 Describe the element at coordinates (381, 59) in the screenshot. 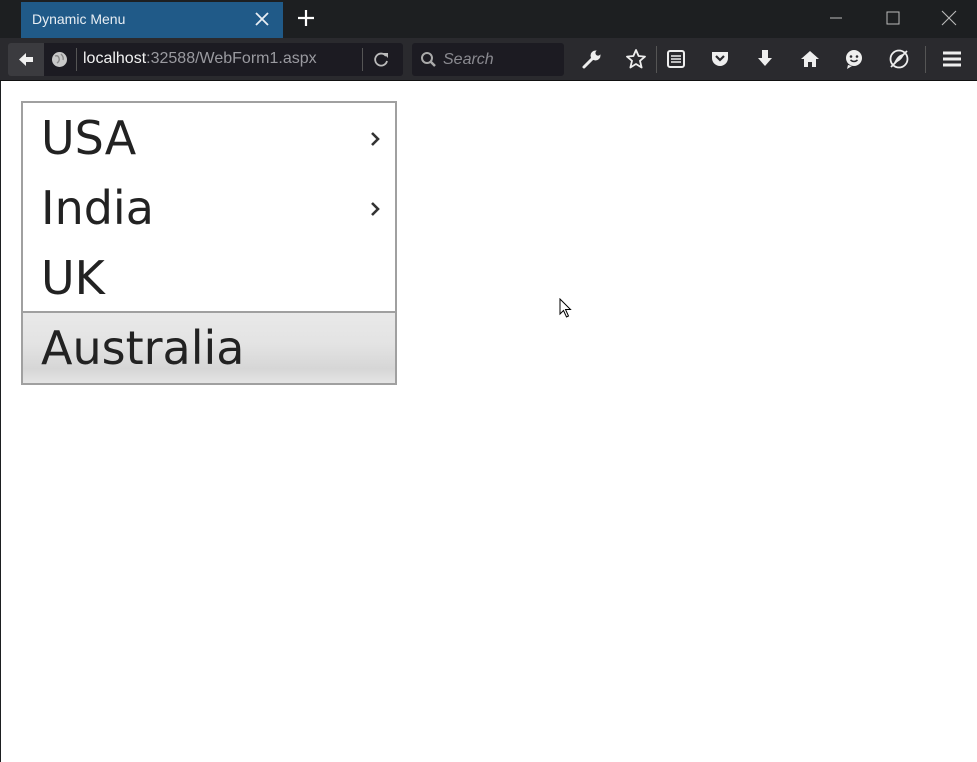

I see `reload-icon` at that location.